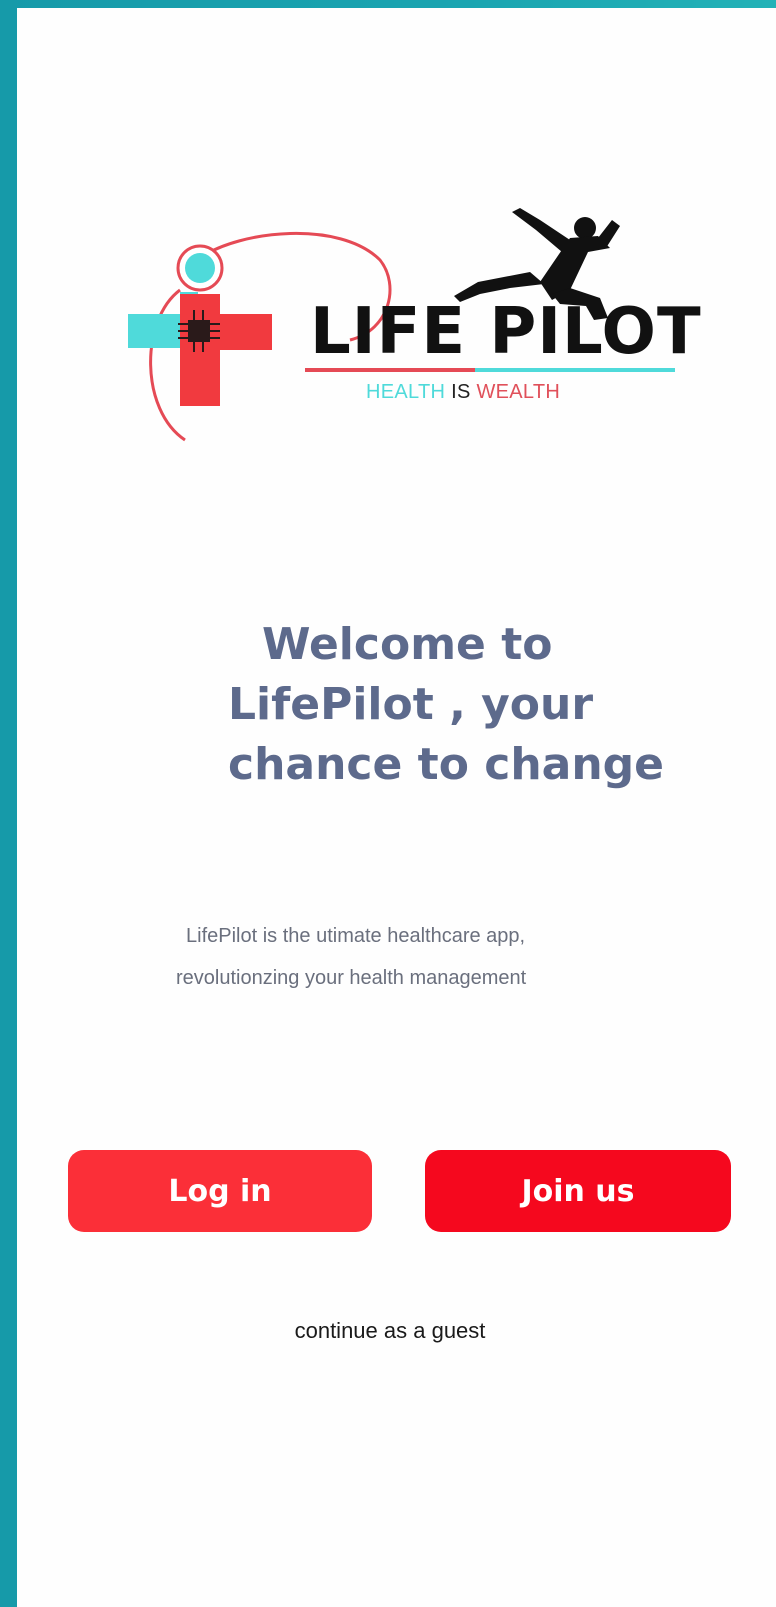 Image resolution: width=776 pixels, height=1607 pixels. Describe the element at coordinates (518, 392) in the screenshot. I see `tagline-wealth: WEALTH` at that location.